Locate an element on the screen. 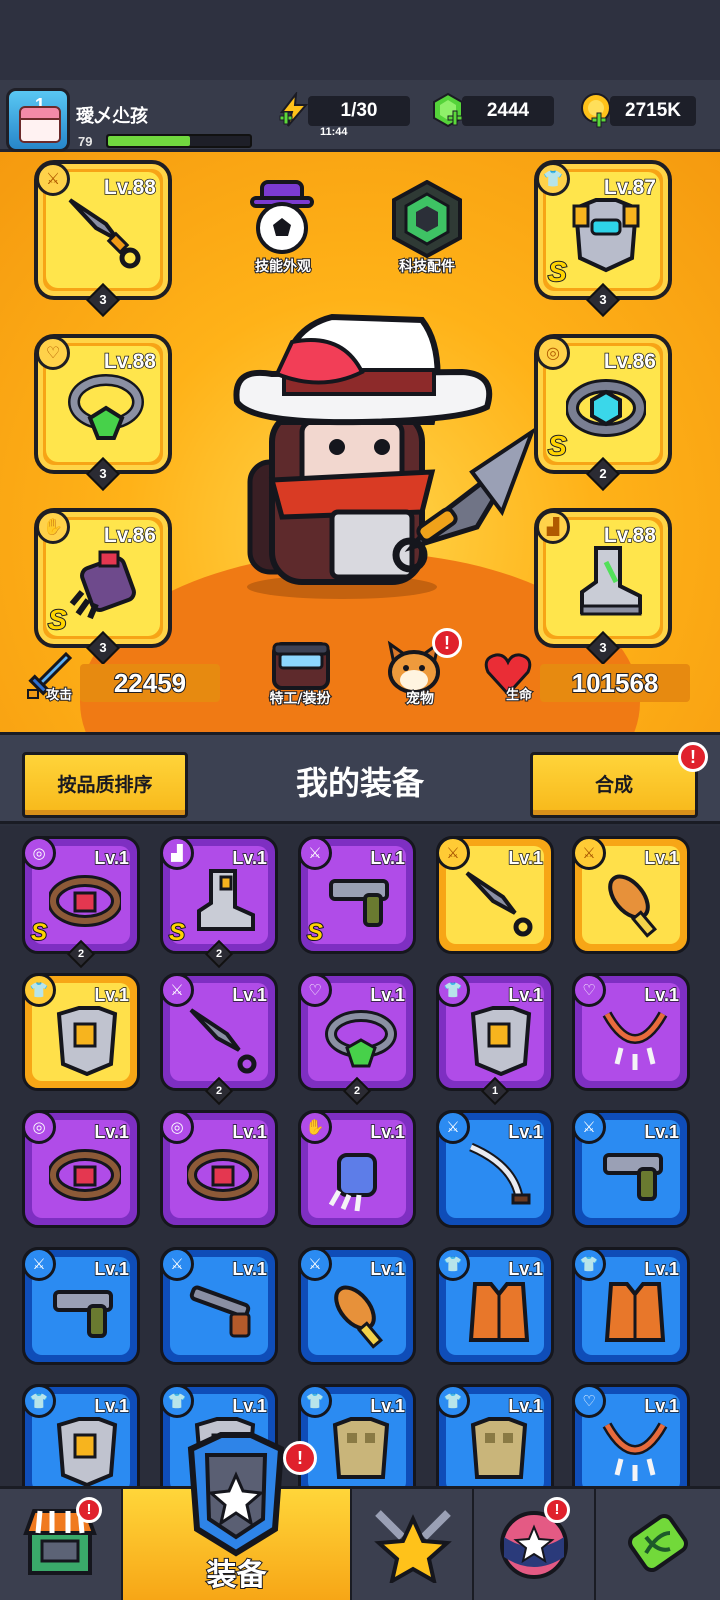 This screenshot has width=720, height=1600. skill-skin-button: 技能外观 is located at coordinates (283, 228).